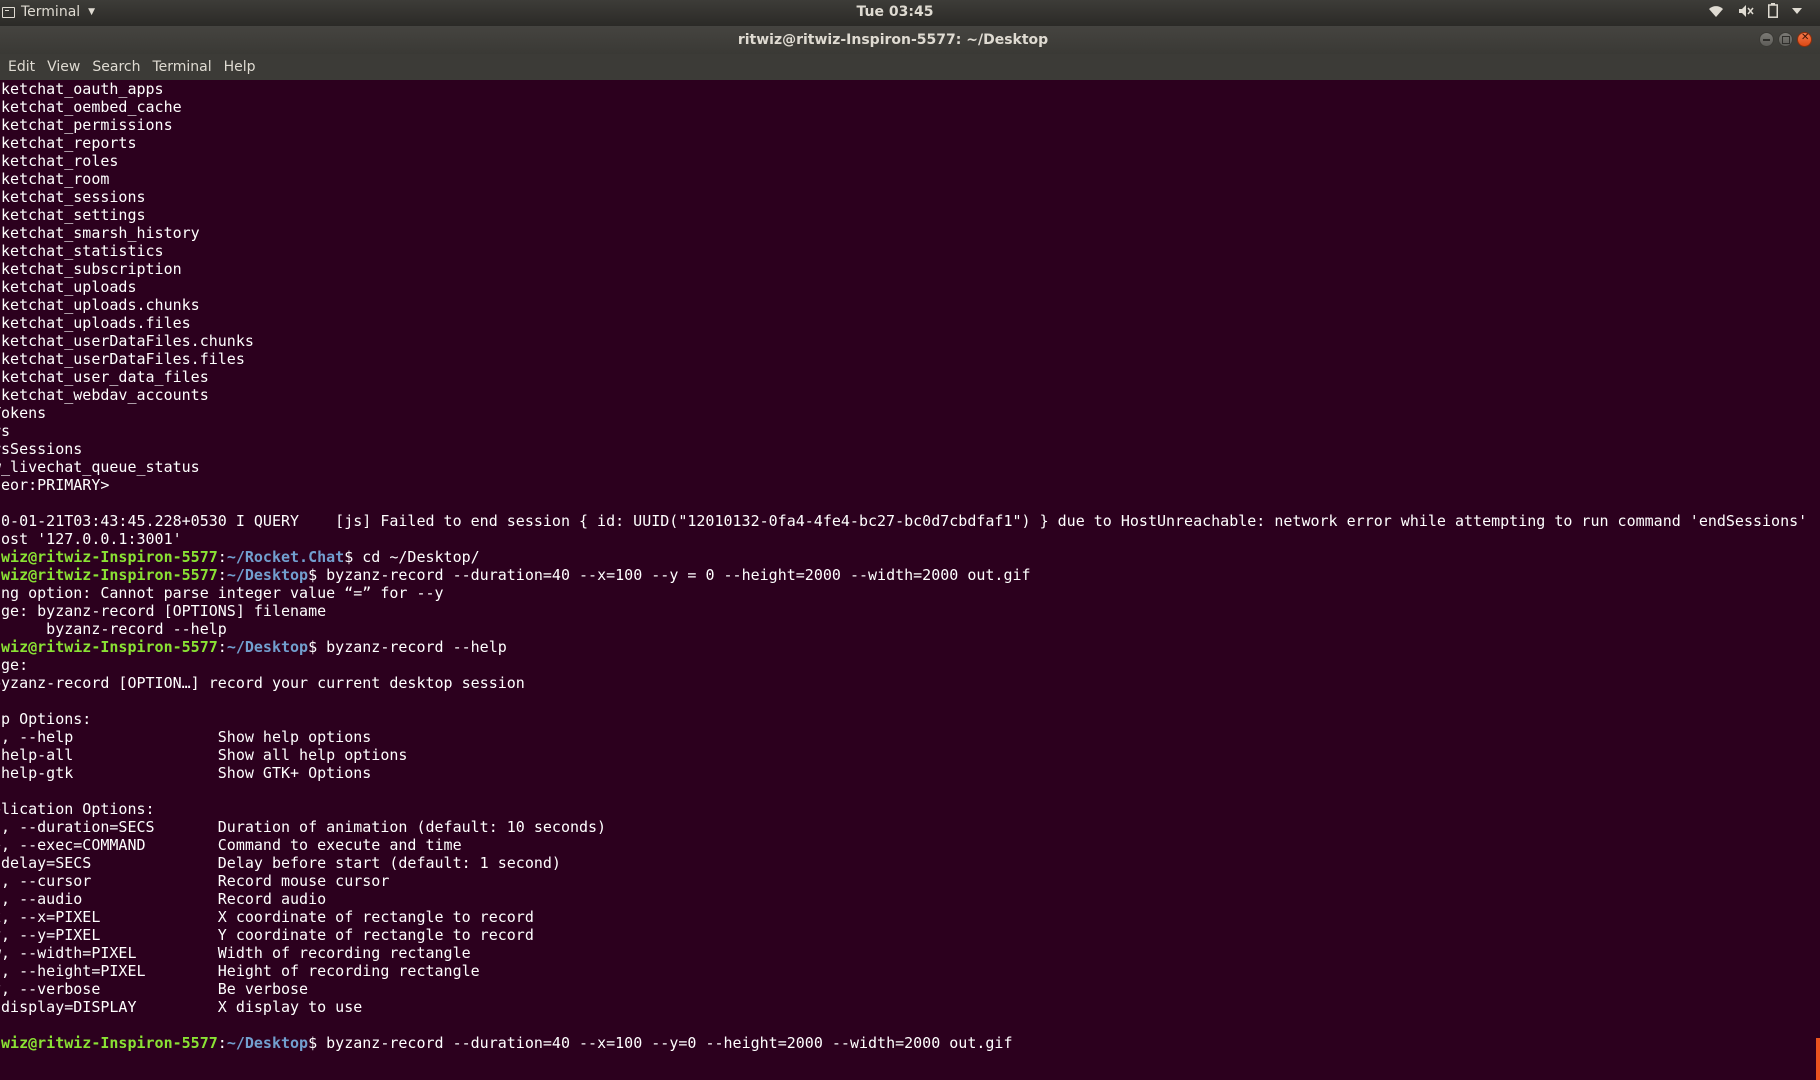  I want to click on output-line: cketchat_reports, so click(68, 143).